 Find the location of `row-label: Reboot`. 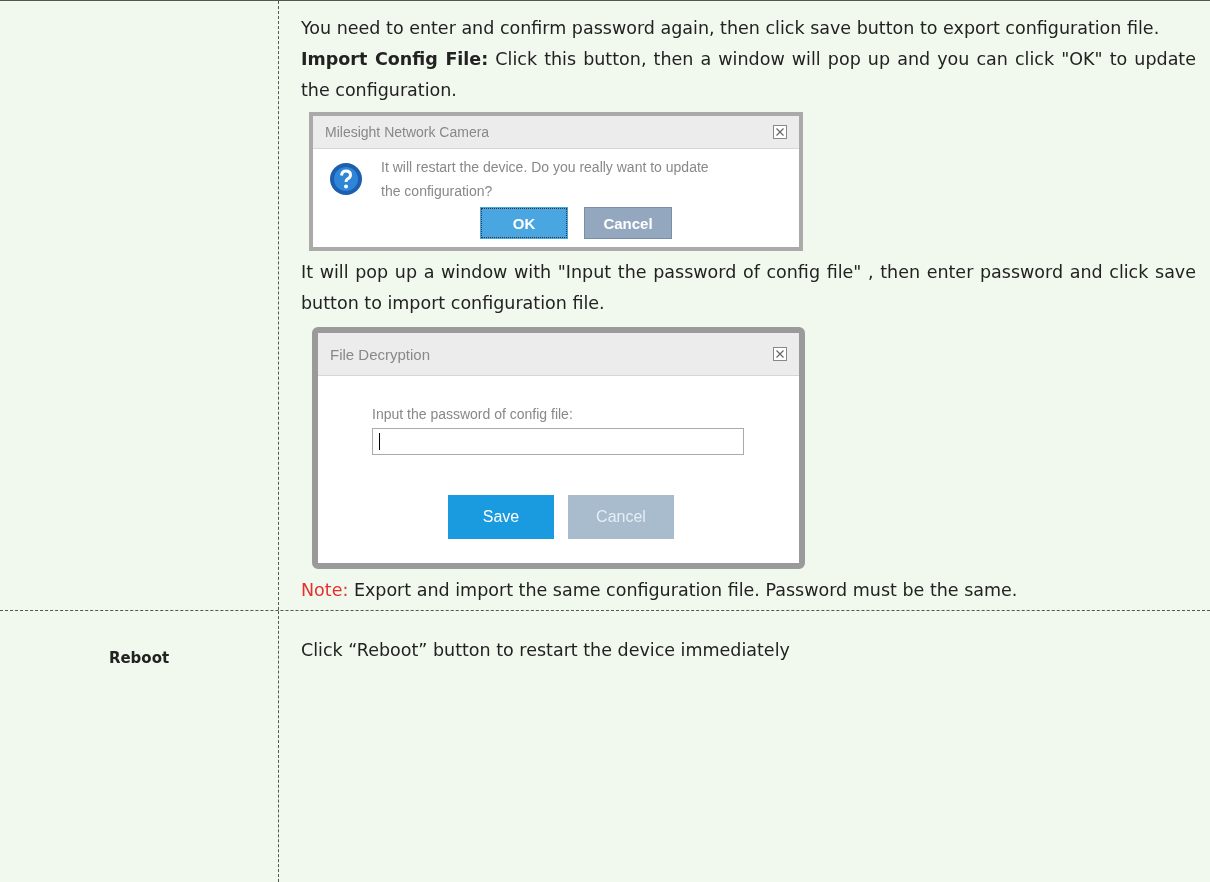

row-label: Reboot is located at coordinates (139, 658).